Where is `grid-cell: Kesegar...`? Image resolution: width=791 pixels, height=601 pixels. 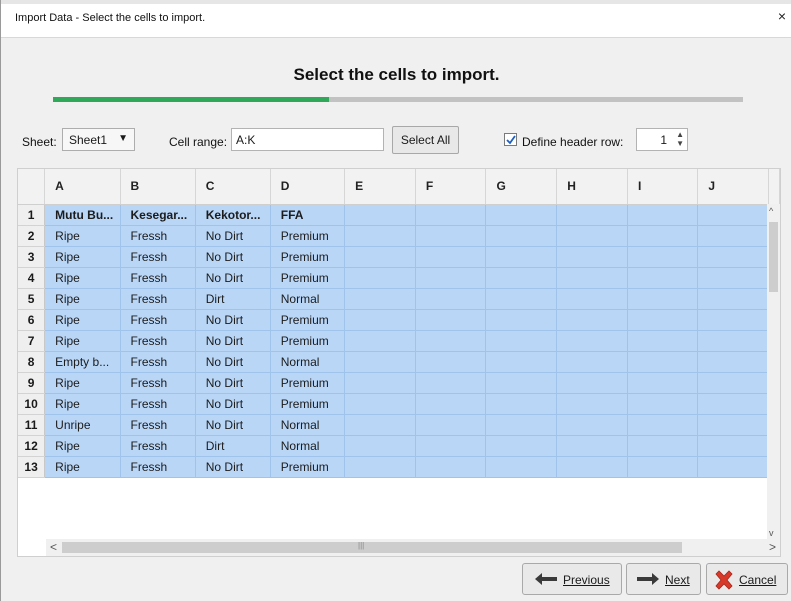
grid-cell: Kesegar... is located at coordinates (158, 215).